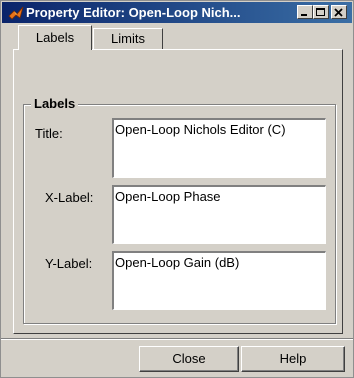 The height and width of the screenshot is (378, 354). Describe the element at coordinates (177, 262) in the screenshot. I see `ylabel-text-value: Open-Loop Gain (dB)` at that location.